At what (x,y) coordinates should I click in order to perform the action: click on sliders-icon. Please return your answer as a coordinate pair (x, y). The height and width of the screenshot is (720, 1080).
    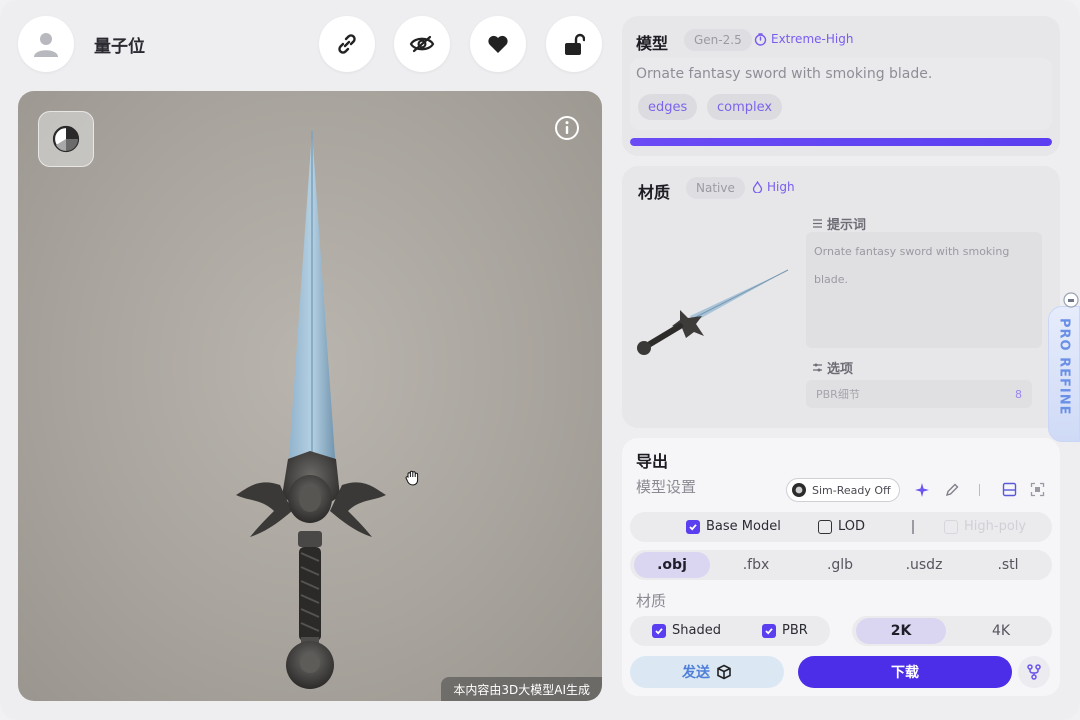
    Looking at the image, I should click on (817, 223).